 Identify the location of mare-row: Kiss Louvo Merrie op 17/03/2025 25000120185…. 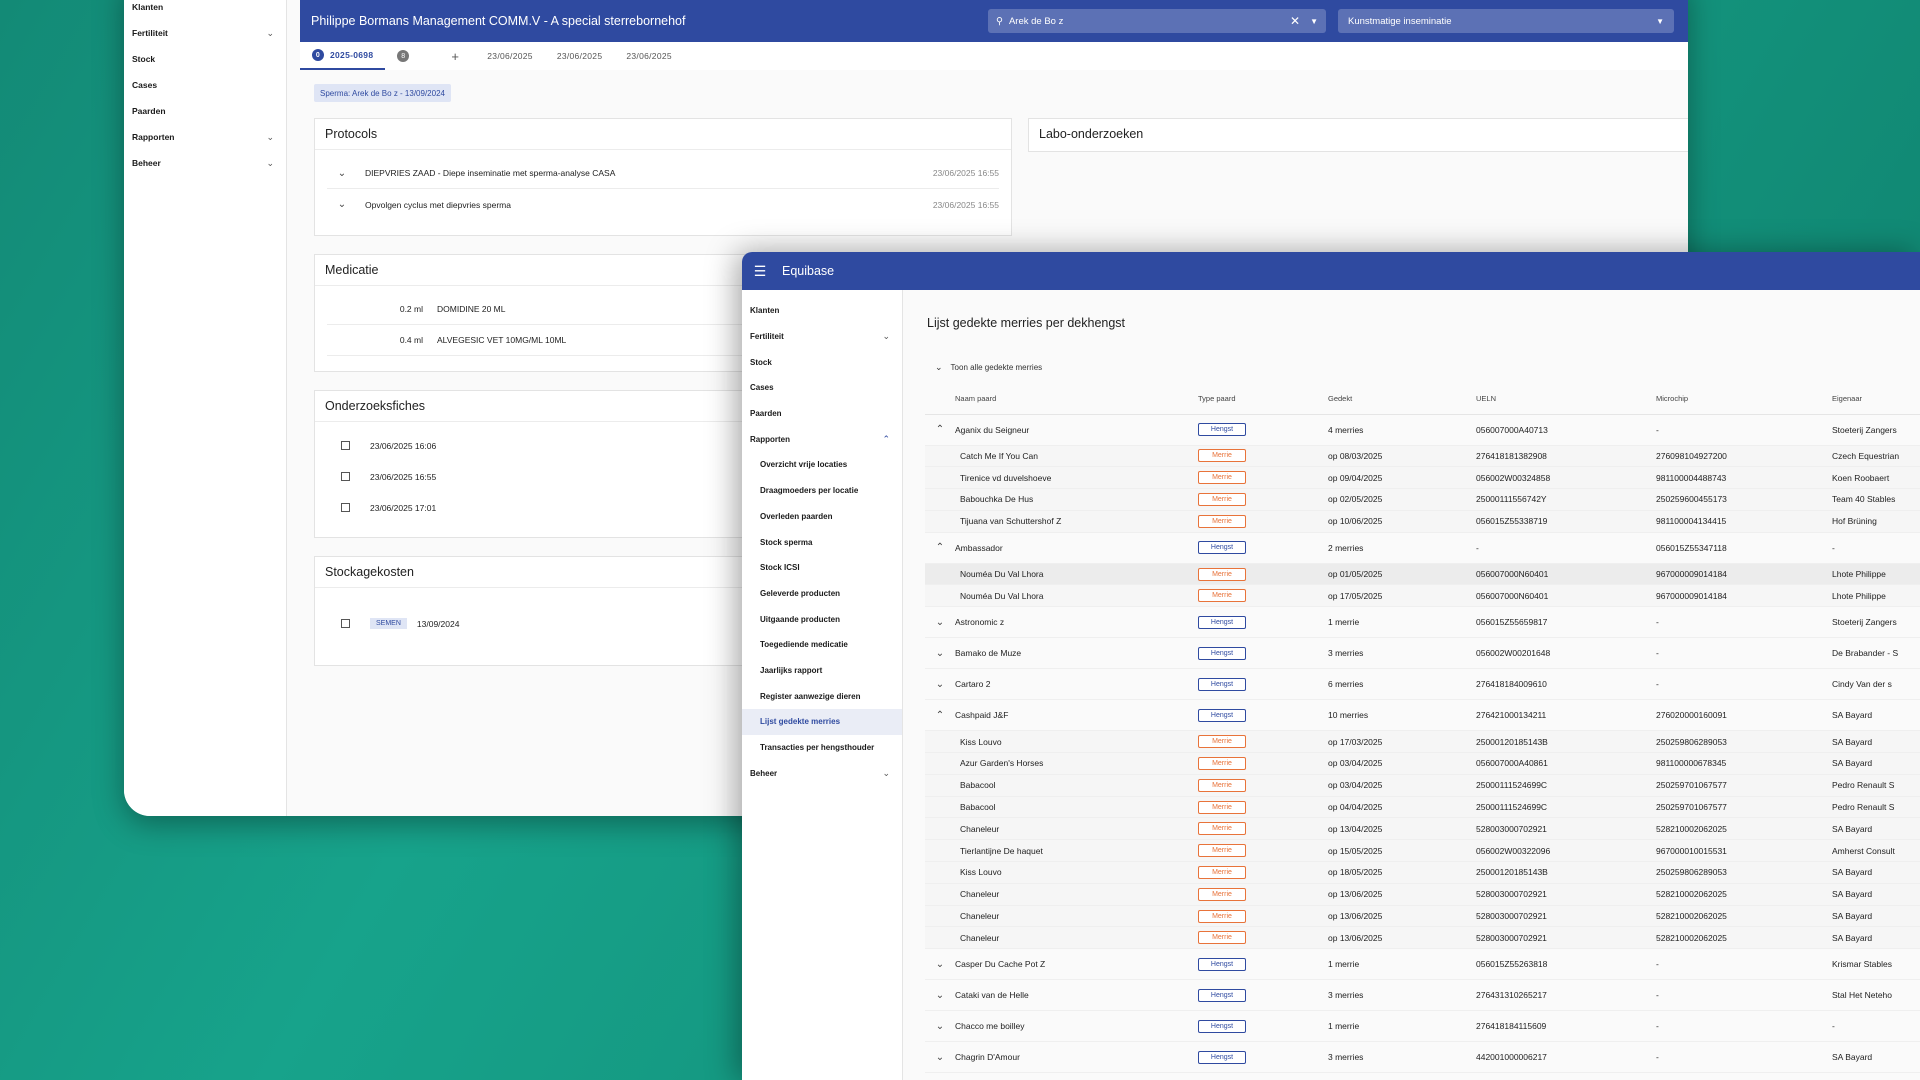
(1422, 742).